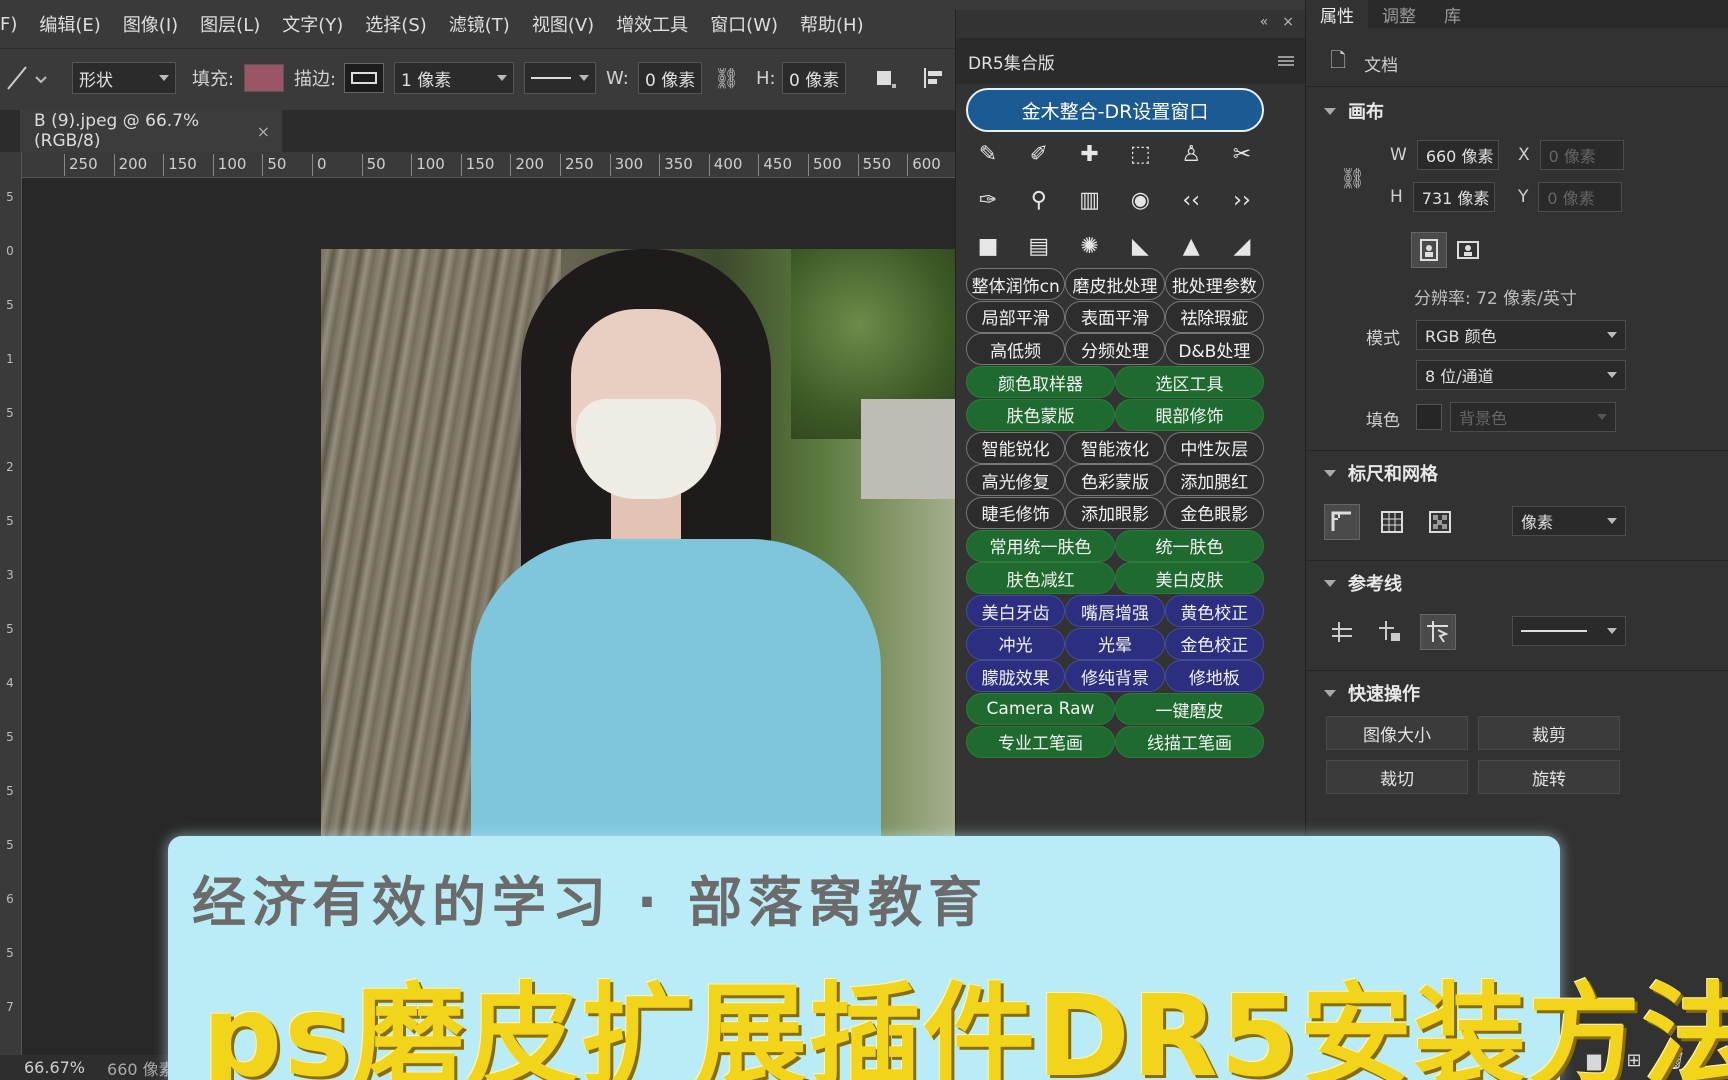  What do you see at coordinates (1039, 154) in the screenshot?
I see `eraser-icon: ✐` at bounding box center [1039, 154].